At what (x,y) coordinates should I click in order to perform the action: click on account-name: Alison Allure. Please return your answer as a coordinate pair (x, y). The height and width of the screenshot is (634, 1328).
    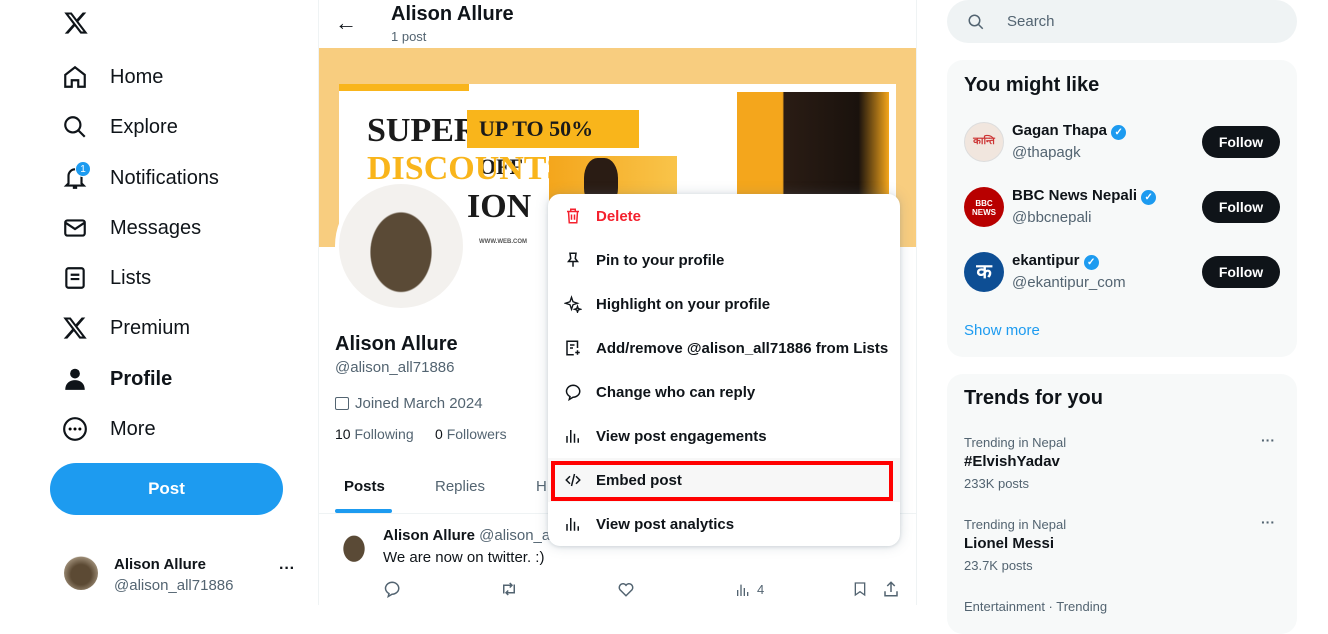
    Looking at the image, I should click on (160, 564).